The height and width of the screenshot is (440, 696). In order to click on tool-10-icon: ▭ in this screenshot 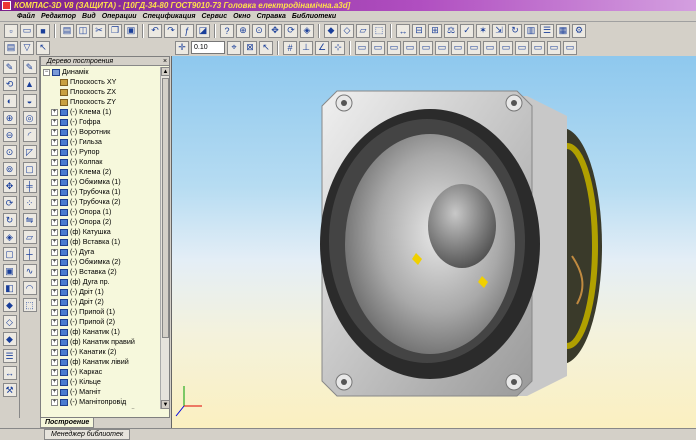, I will do `click(506, 47)`.